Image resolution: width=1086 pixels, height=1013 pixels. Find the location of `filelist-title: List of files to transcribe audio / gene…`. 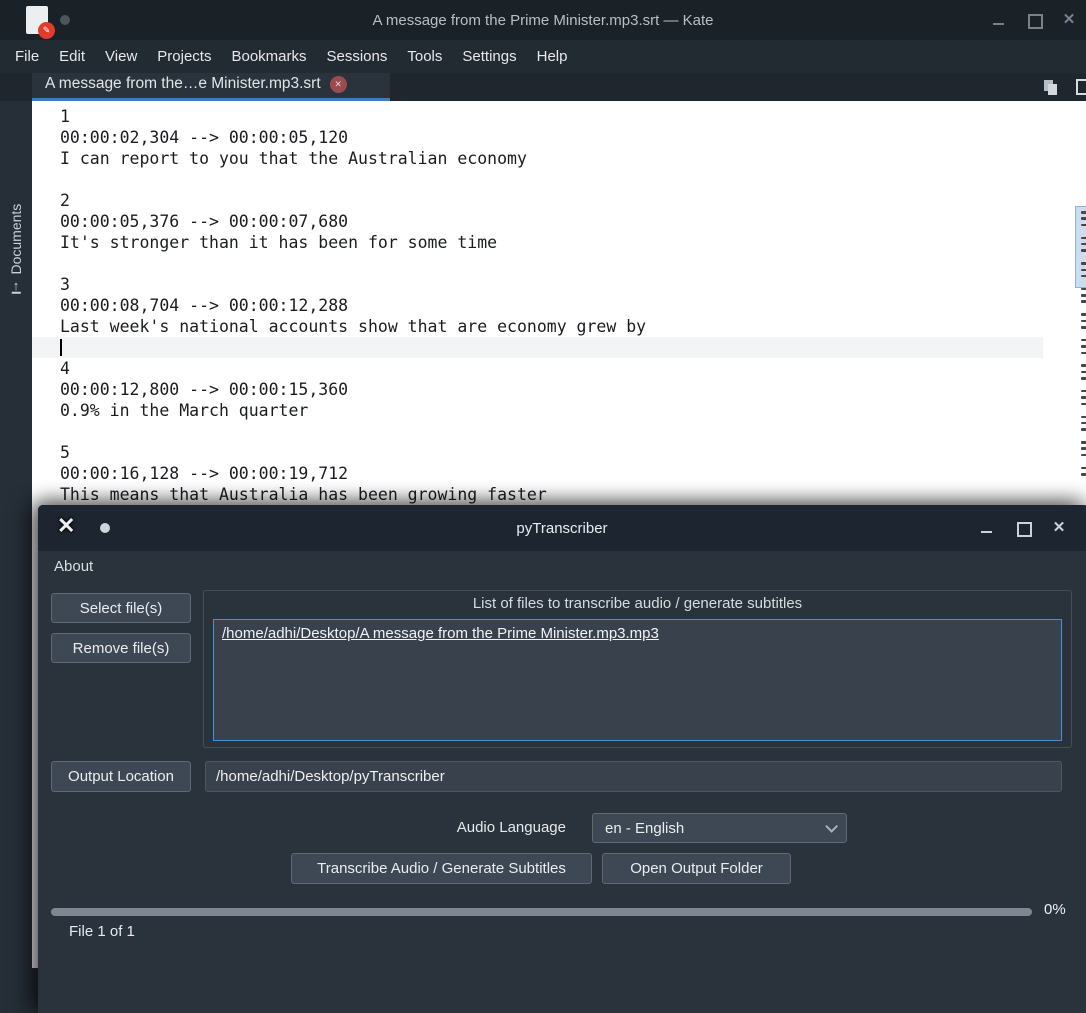

filelist-title: List of files to transcribe audio / gene… is located at coordinates (637, 603).